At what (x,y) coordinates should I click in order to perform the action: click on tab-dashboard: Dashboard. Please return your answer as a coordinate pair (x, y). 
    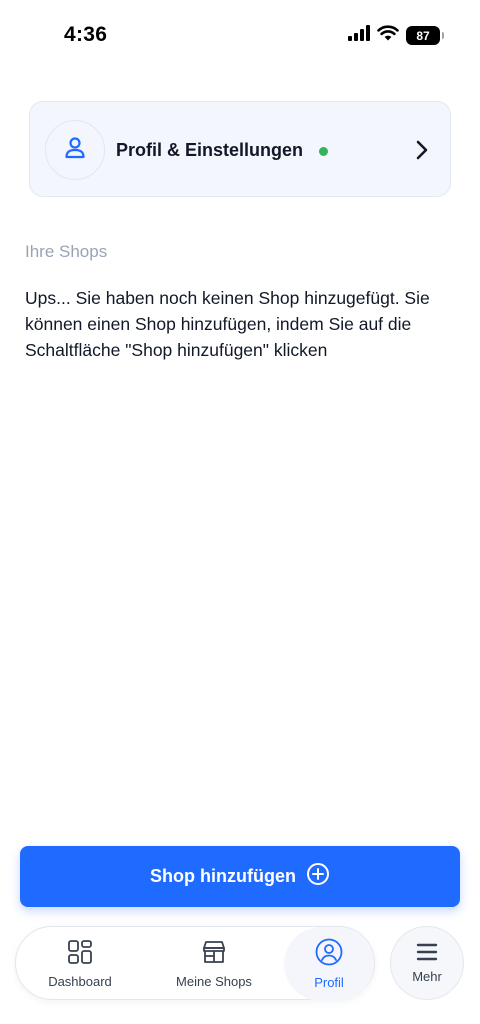
    Looking at the image, I should click on (80, 964).